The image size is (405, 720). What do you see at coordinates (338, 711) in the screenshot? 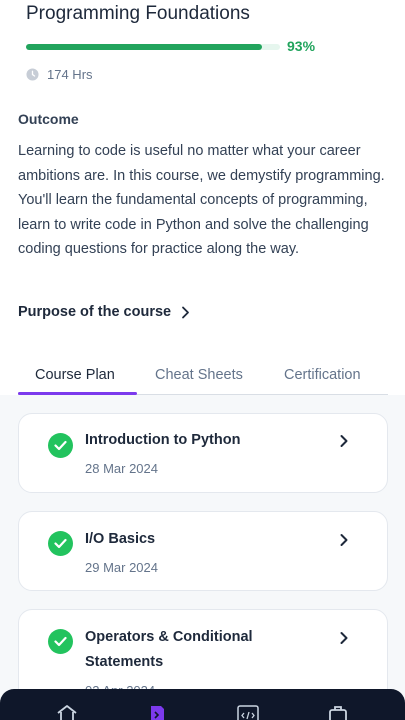
I see `briefcase-icon` at bounding box center [338, 711].